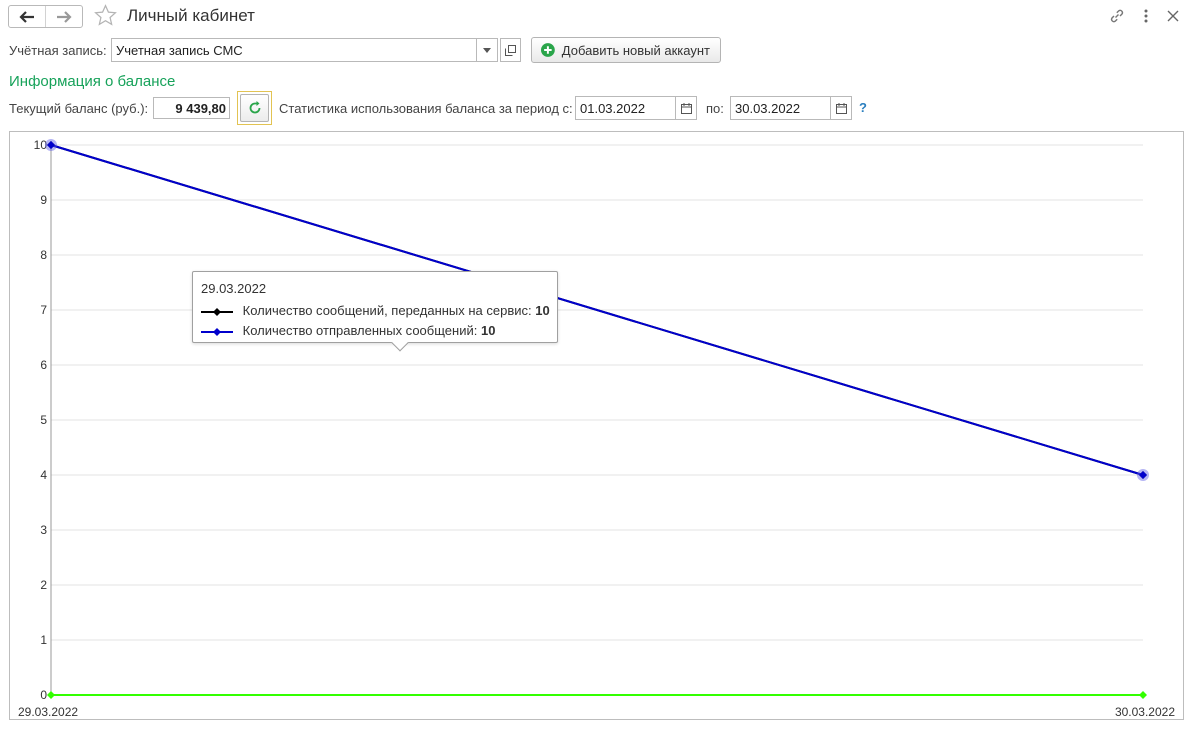 This screenshot has width=1199, height=730. Describe the element at coordinates (625, 108) in the screenshot. I see `date-from-input: 01.03.2022` at that location.